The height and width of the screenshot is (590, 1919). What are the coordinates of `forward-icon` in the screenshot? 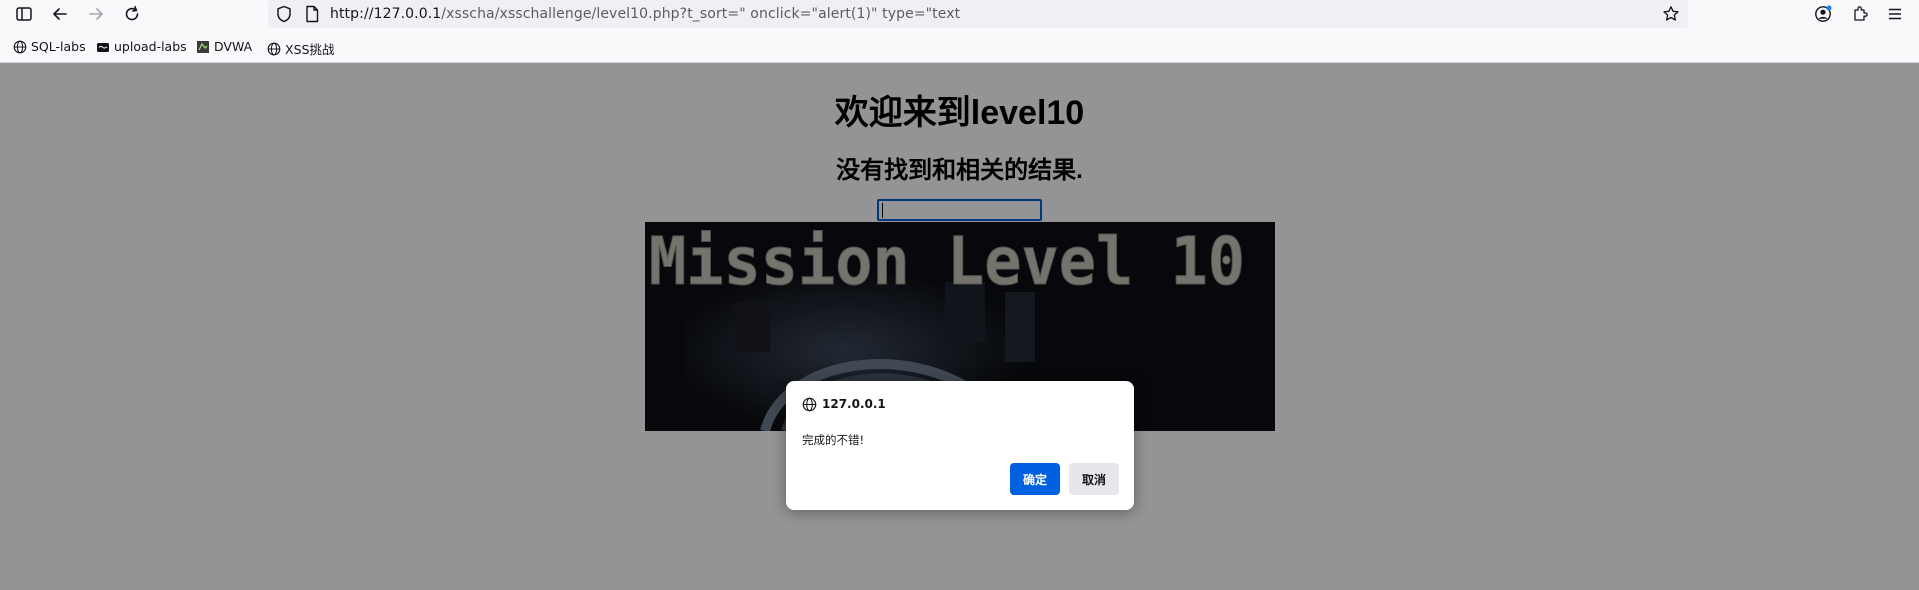 It's located at (96, 14).